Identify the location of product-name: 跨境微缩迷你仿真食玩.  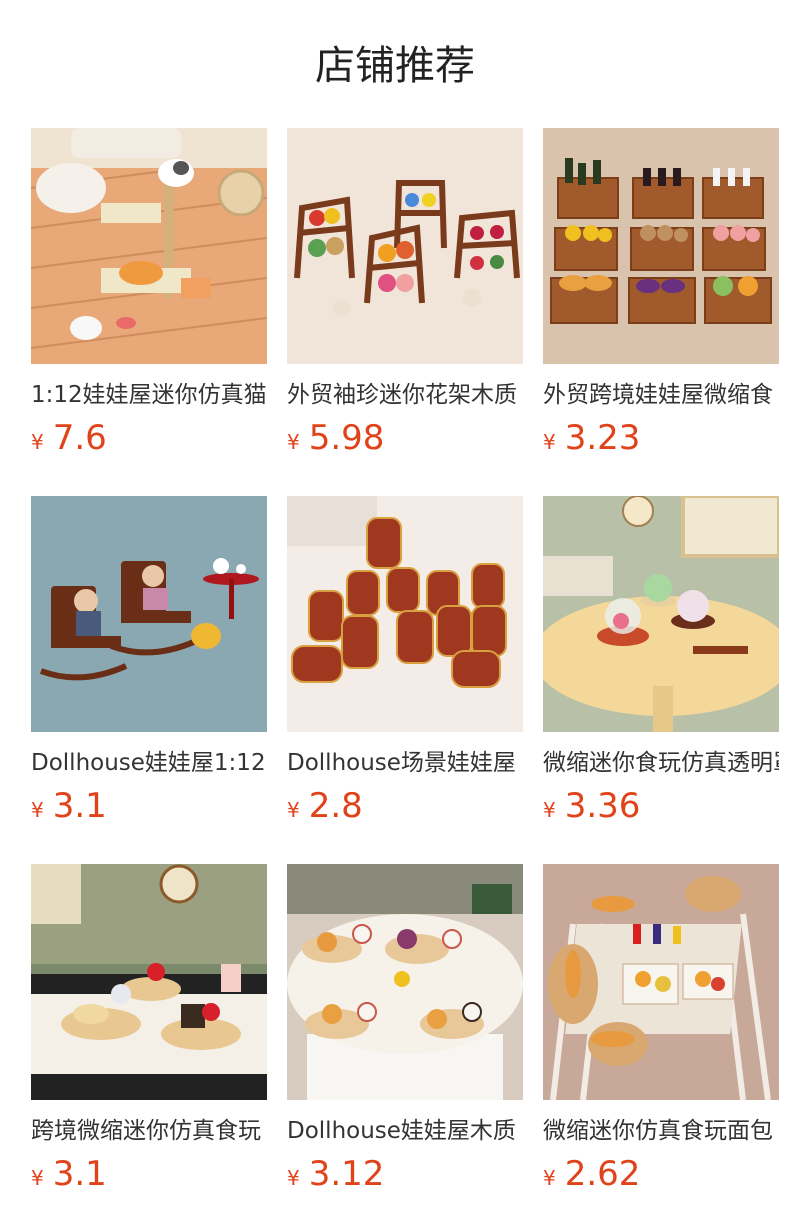
(149, 1131).